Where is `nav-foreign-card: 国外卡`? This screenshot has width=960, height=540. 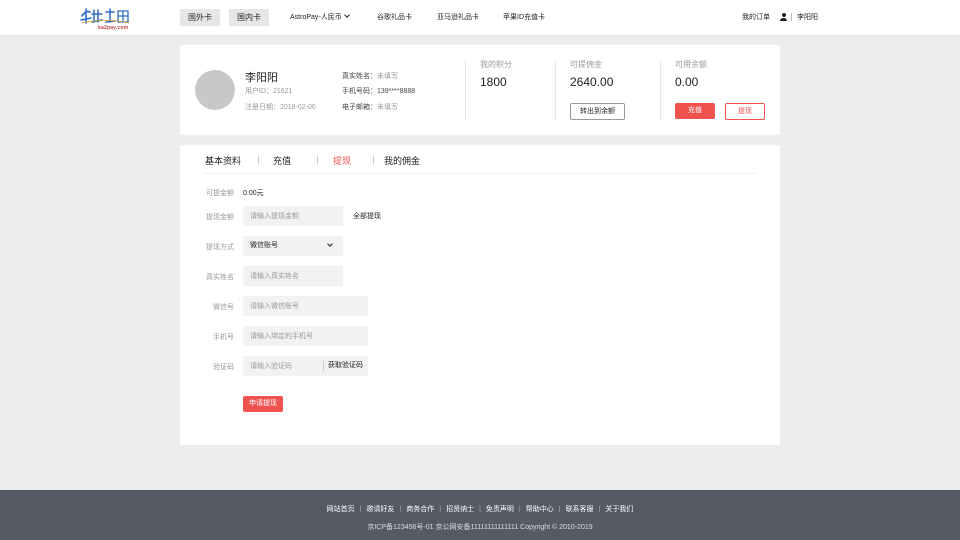
nav-foreign-card: 国外卡 is located at coordinates (200, 17).